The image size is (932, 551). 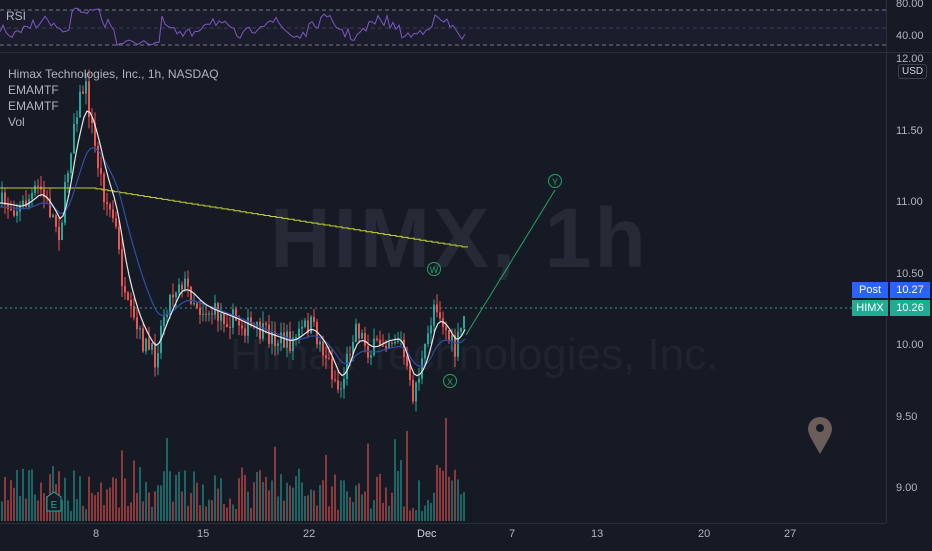 I want to click on time-axis, so click(x=443, y=537).